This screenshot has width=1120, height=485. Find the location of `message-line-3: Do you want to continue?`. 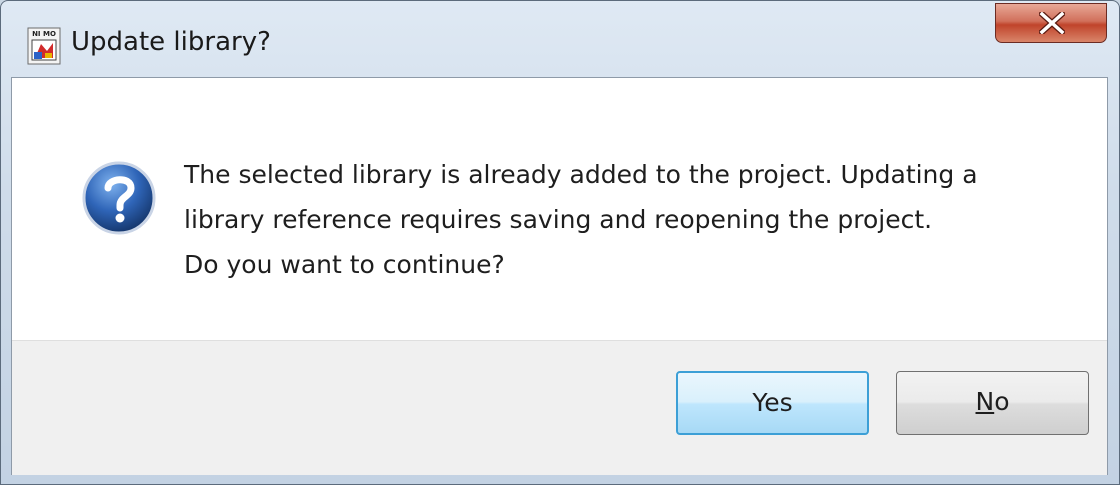

message-line-3: Do you want to continue? is located at coordinates (344, 264).